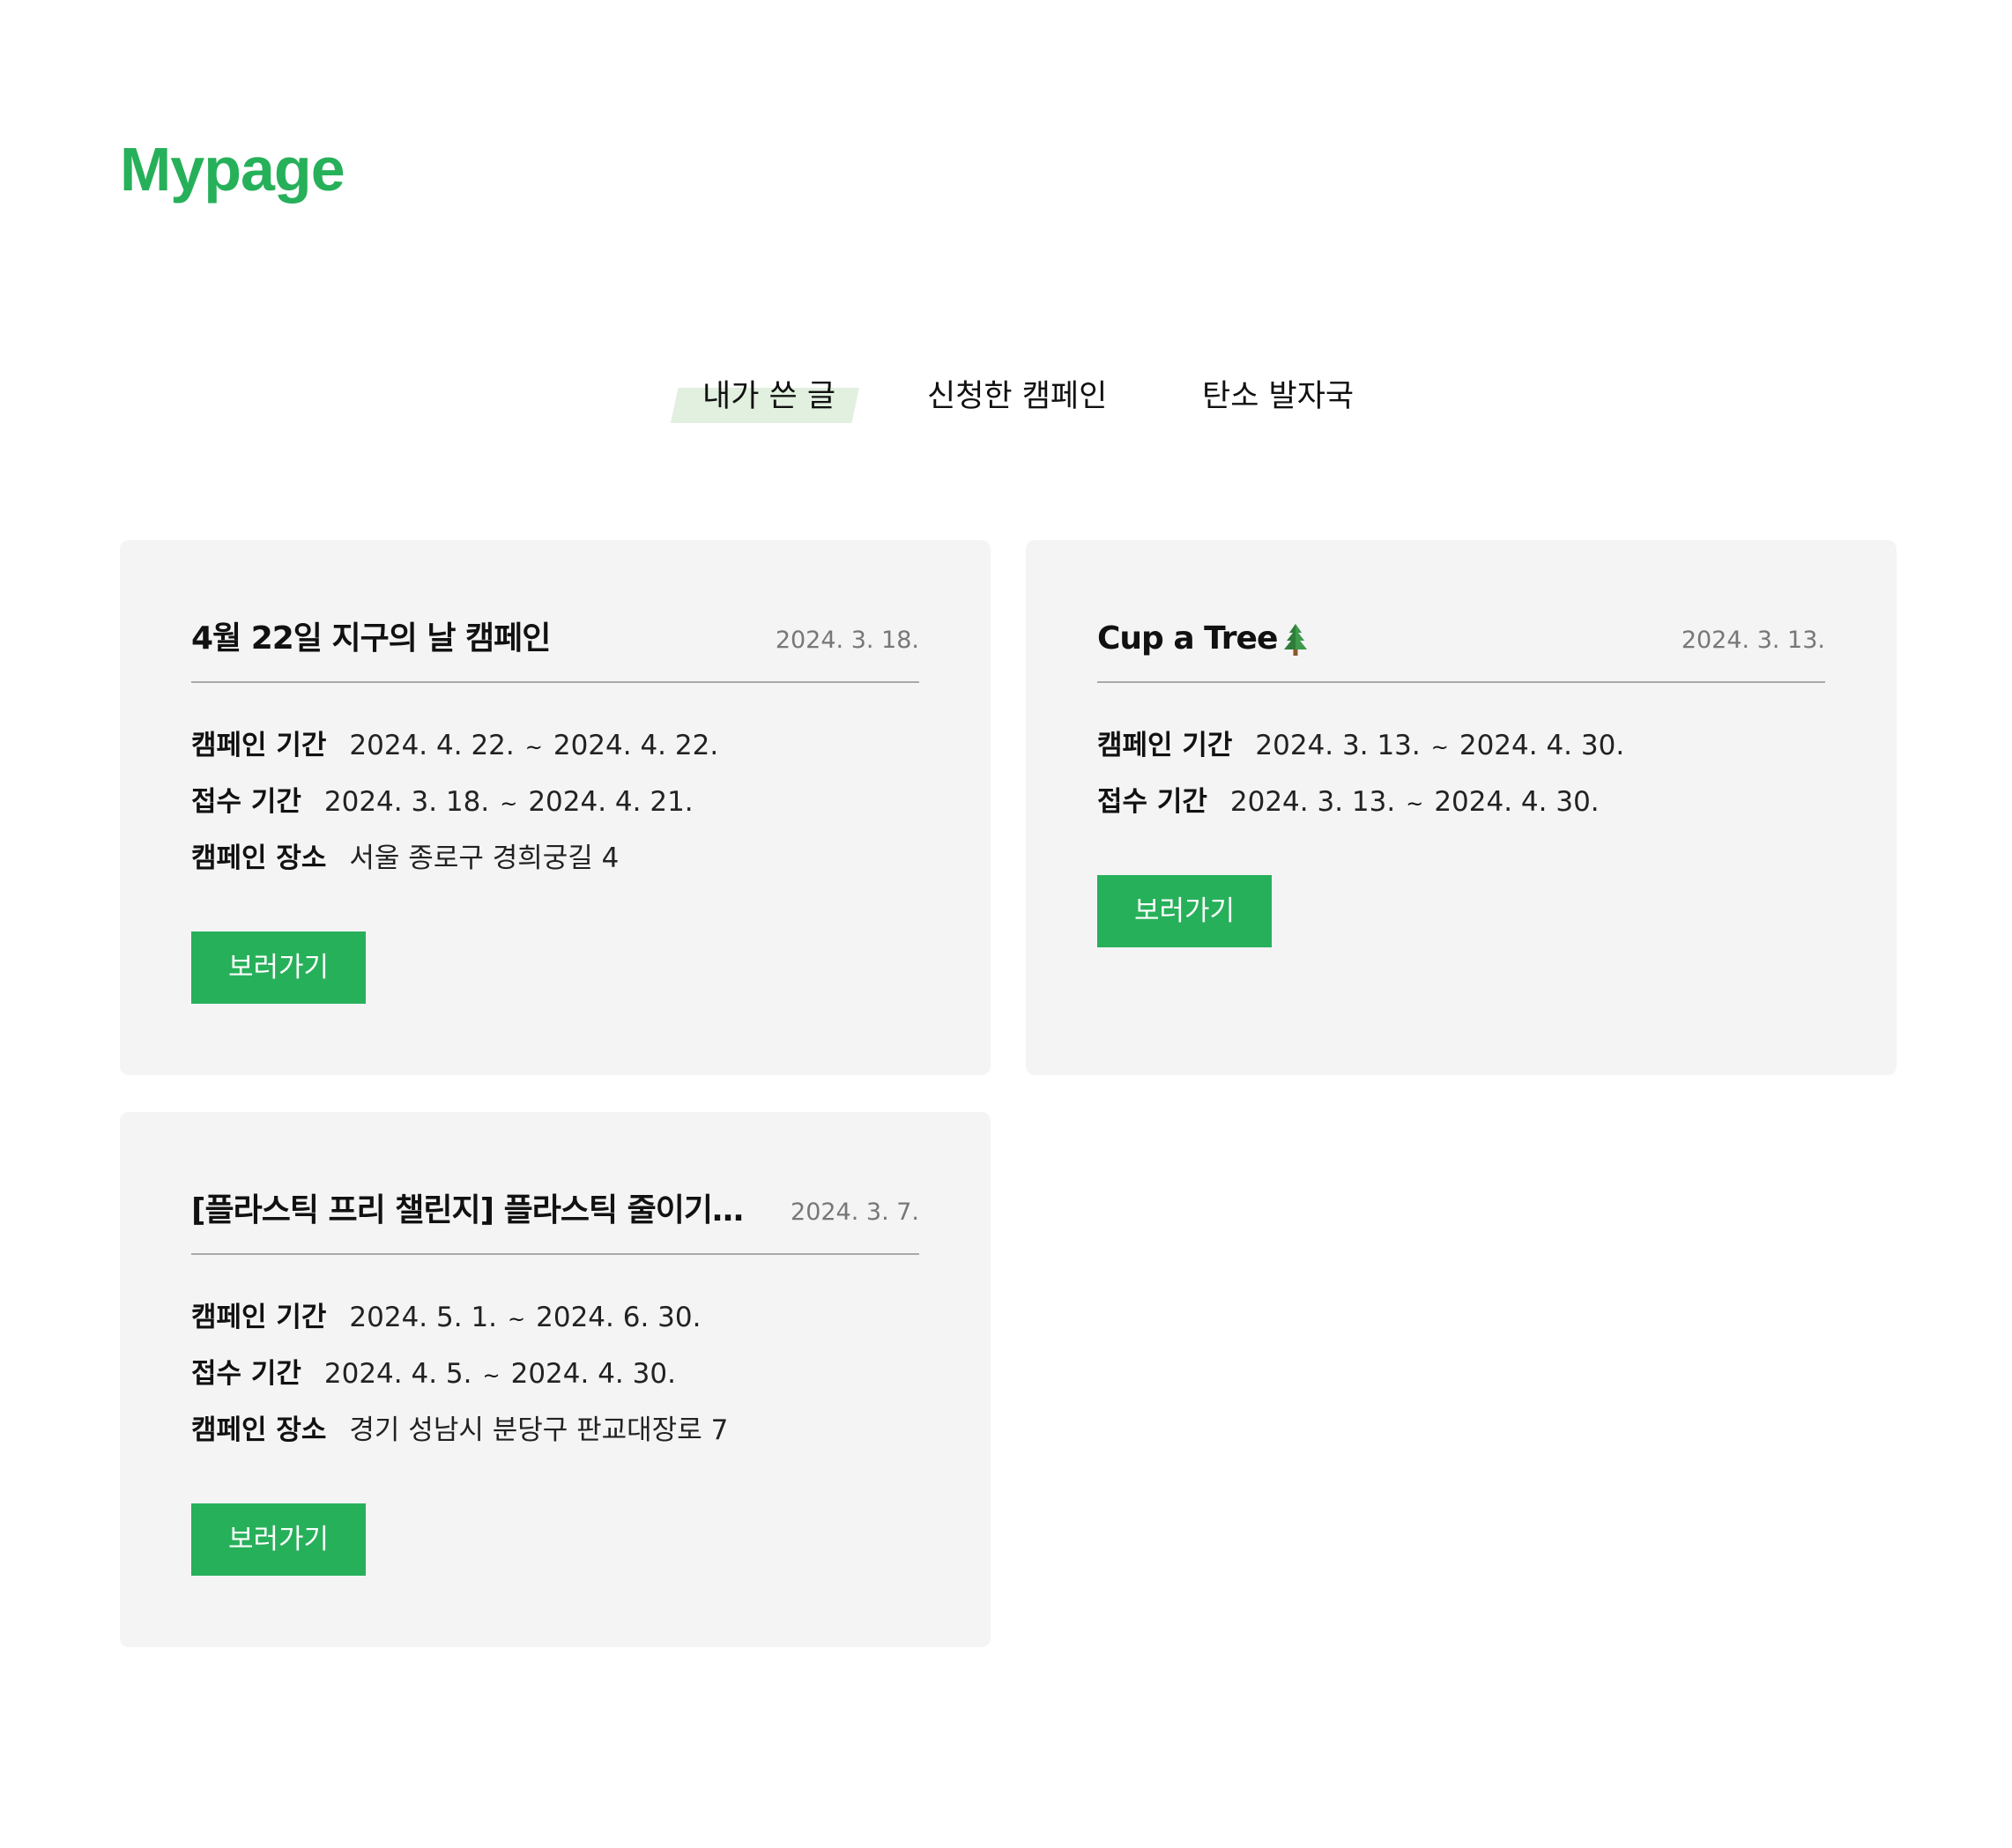  Describe the element at coordinates (371, 638) in the screenshot. I see `card-title: 4월 22일 지구의 날 캠페인` at that location.